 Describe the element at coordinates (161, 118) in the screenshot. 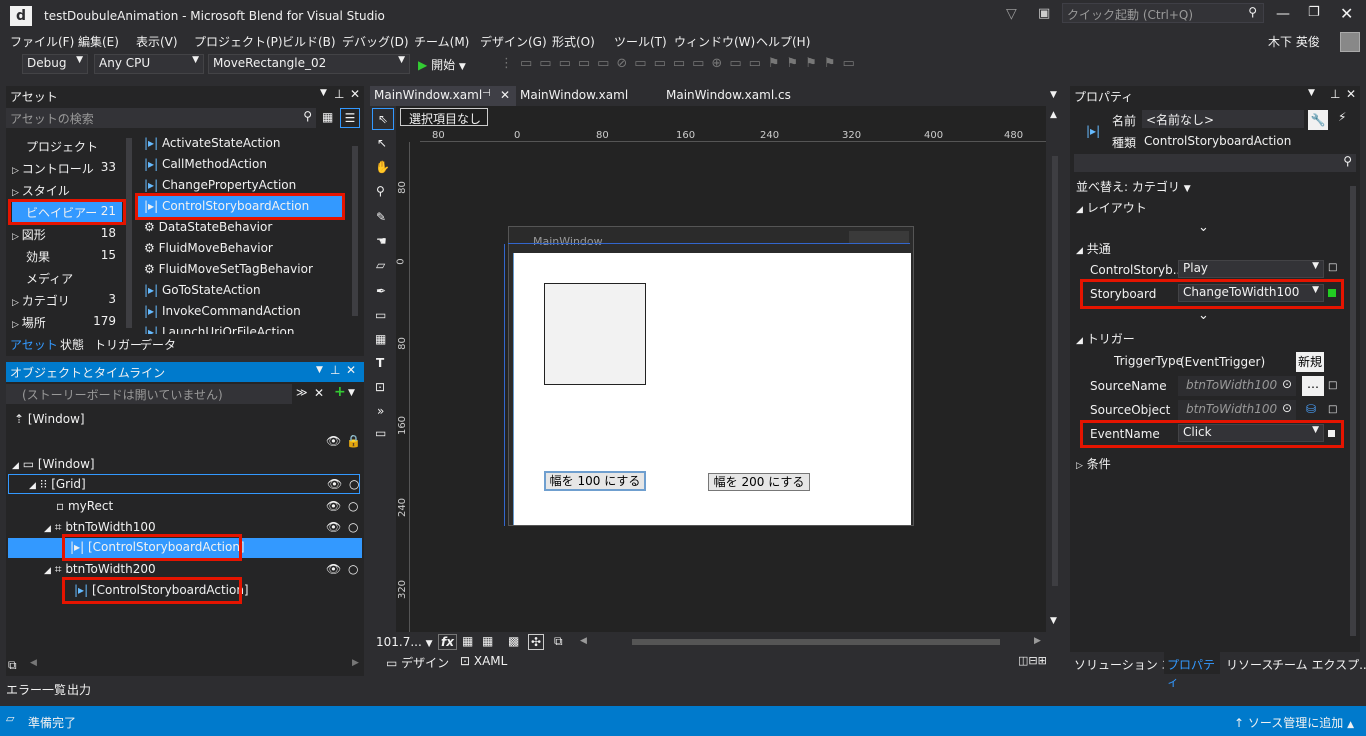

I see `assets-search-input: アセットの検索 ⚲` at that location.